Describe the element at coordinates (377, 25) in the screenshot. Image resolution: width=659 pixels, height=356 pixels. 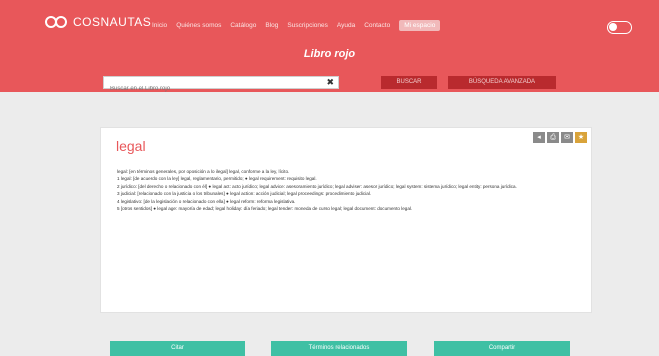
I see `nav-item-contacto: Contacto` at that location.